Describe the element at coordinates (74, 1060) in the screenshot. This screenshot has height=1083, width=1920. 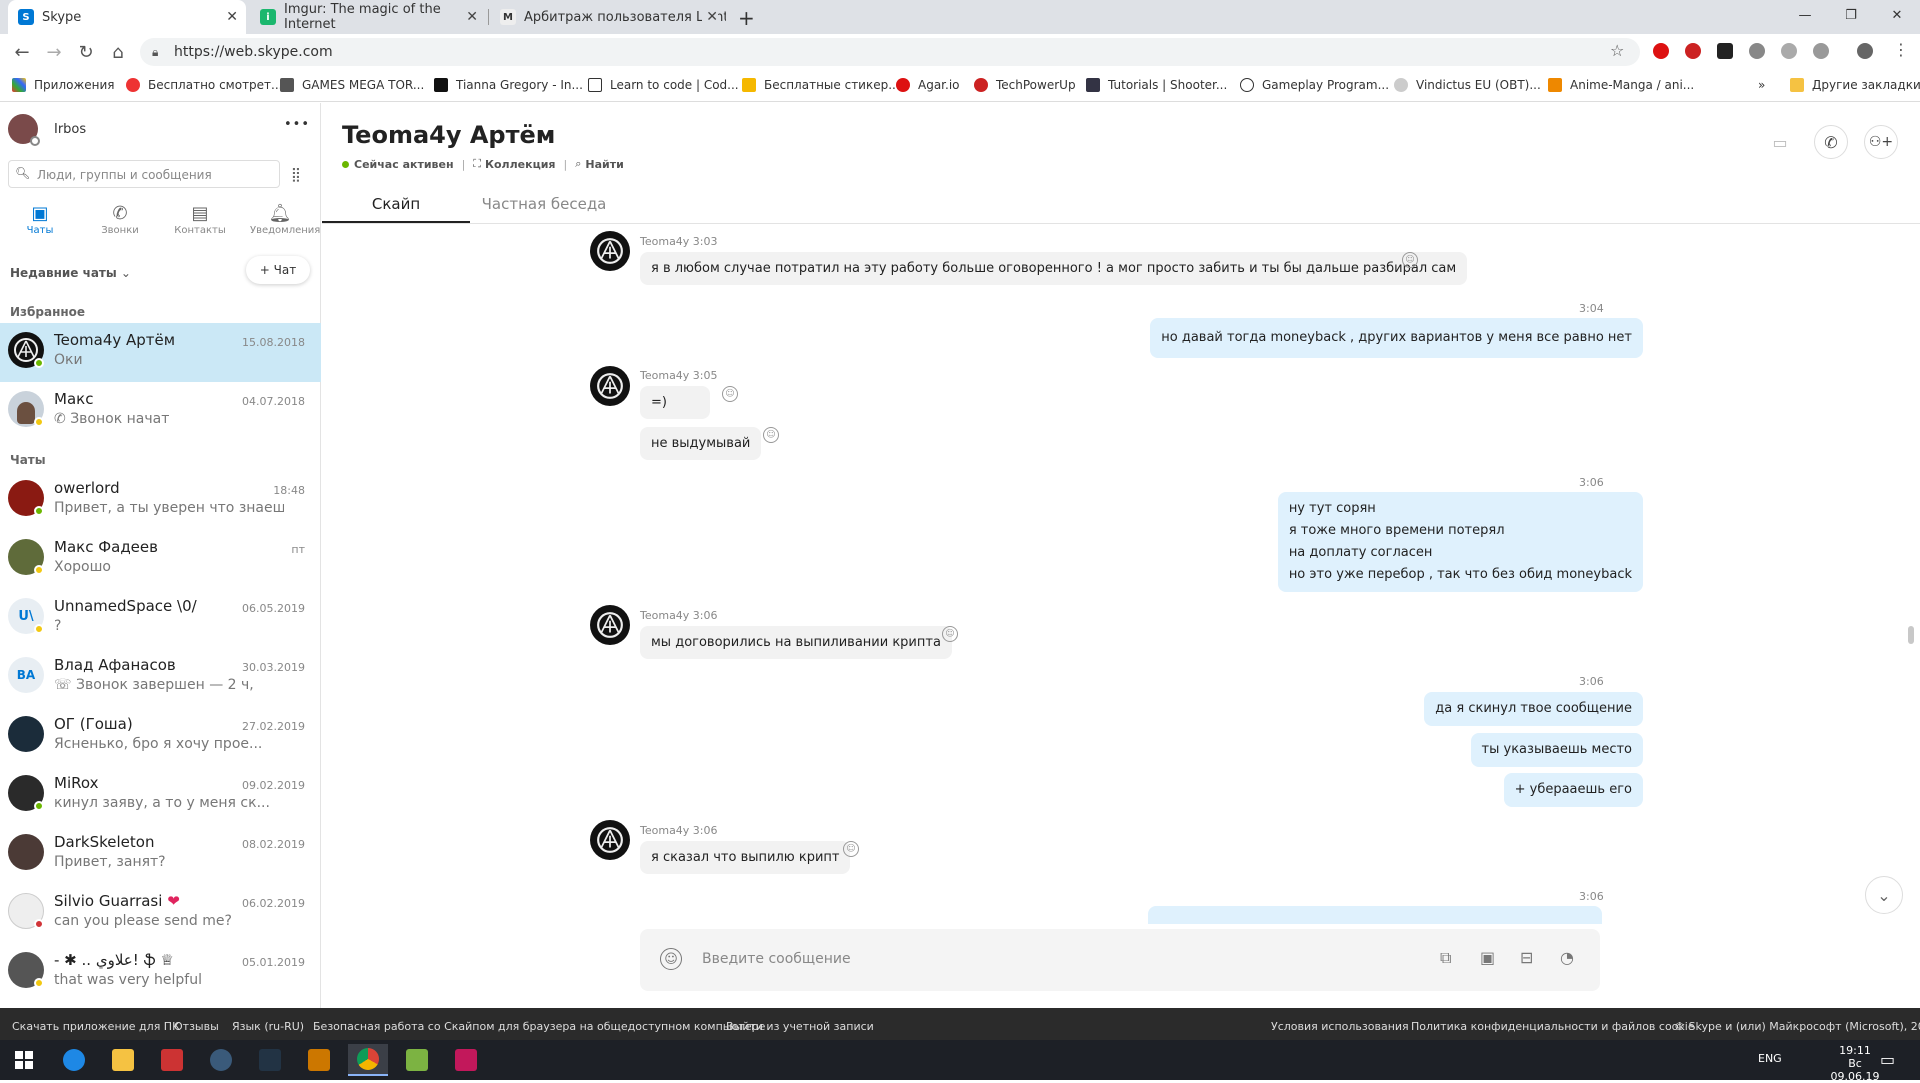
I see `edge-icon` at that location.